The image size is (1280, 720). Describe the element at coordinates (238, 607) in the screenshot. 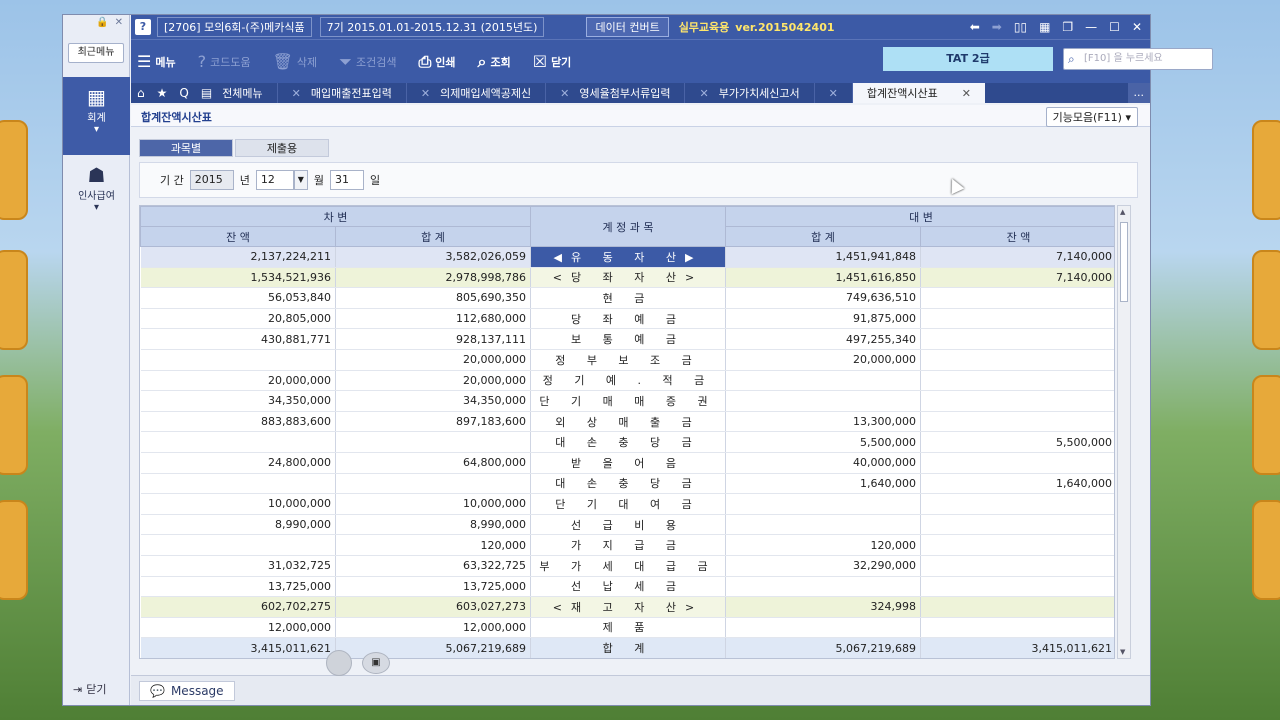

I see `debit-balance-cell: 602,702,275` at that location.